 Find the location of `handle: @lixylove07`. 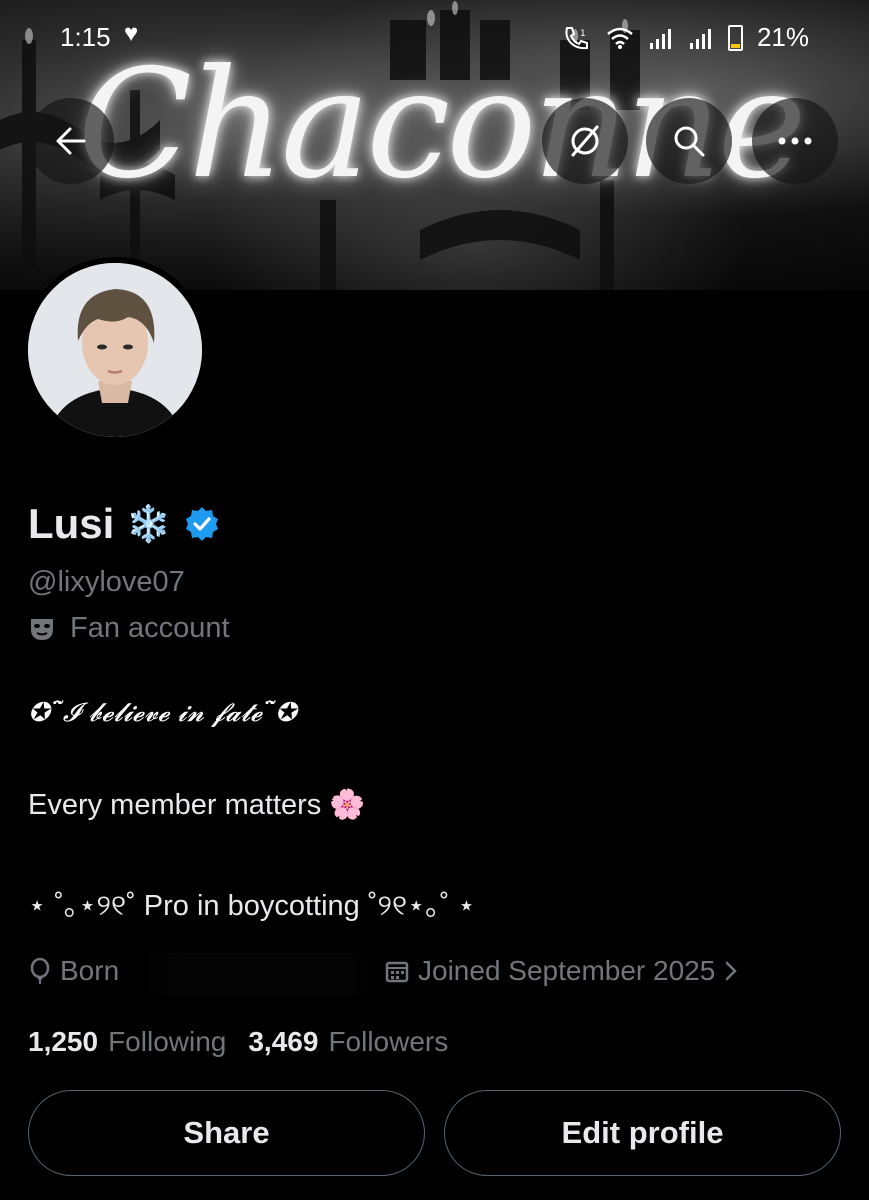

handle: @lixylove07 is located at coordinates (106, 582).